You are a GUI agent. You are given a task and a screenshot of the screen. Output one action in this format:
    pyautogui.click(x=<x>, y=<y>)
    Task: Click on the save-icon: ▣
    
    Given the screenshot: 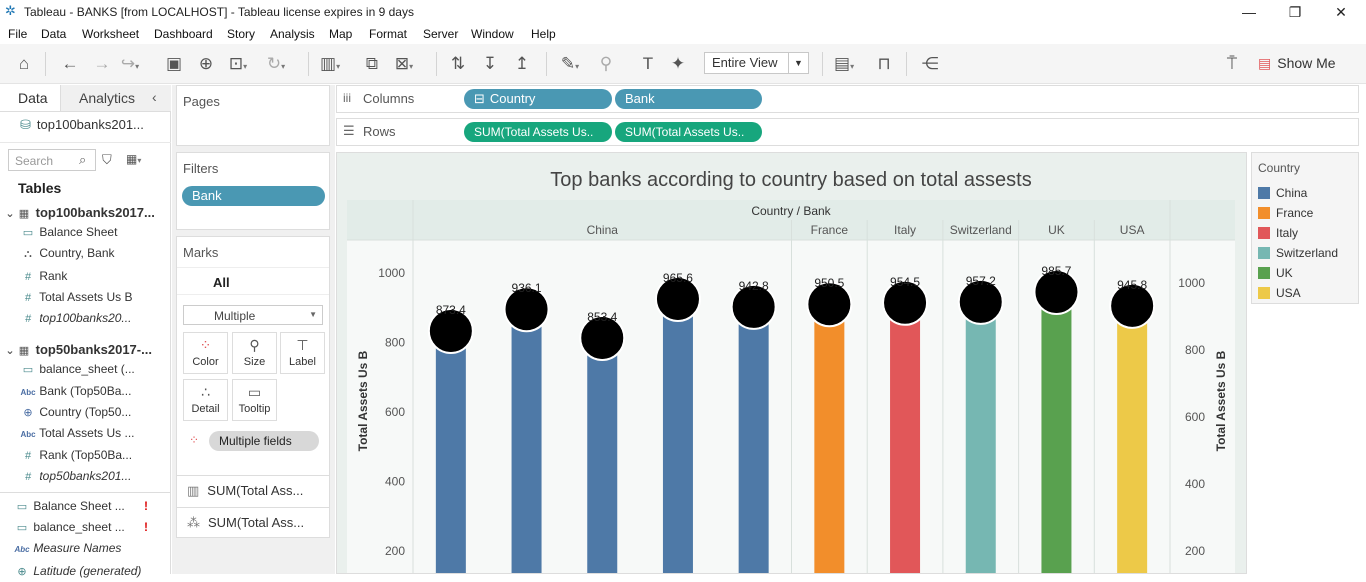 What is the action you would take?
    pyautogui.click(x=174, y=64)
    